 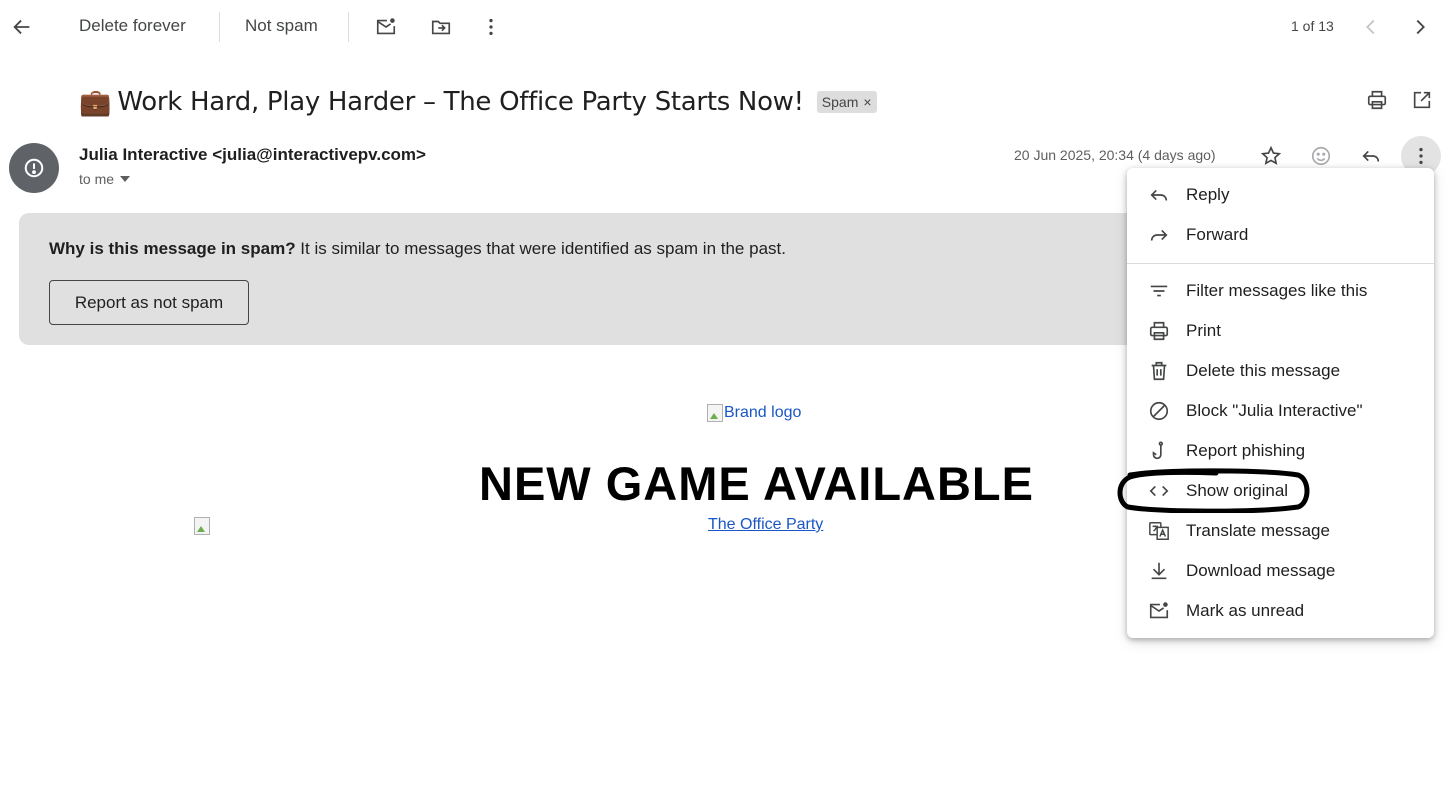 What do you see at coordinates (1159, 411) in the screenshot?
I see `block-icon` at bounding box center [1159, 411].